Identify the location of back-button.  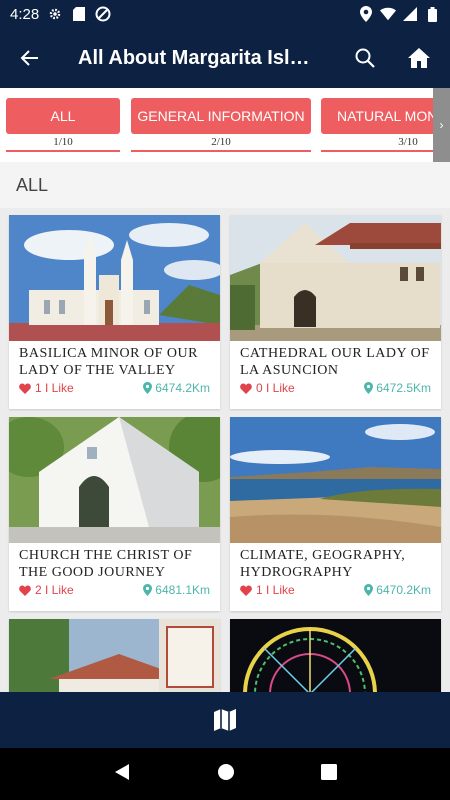
(30, 58).